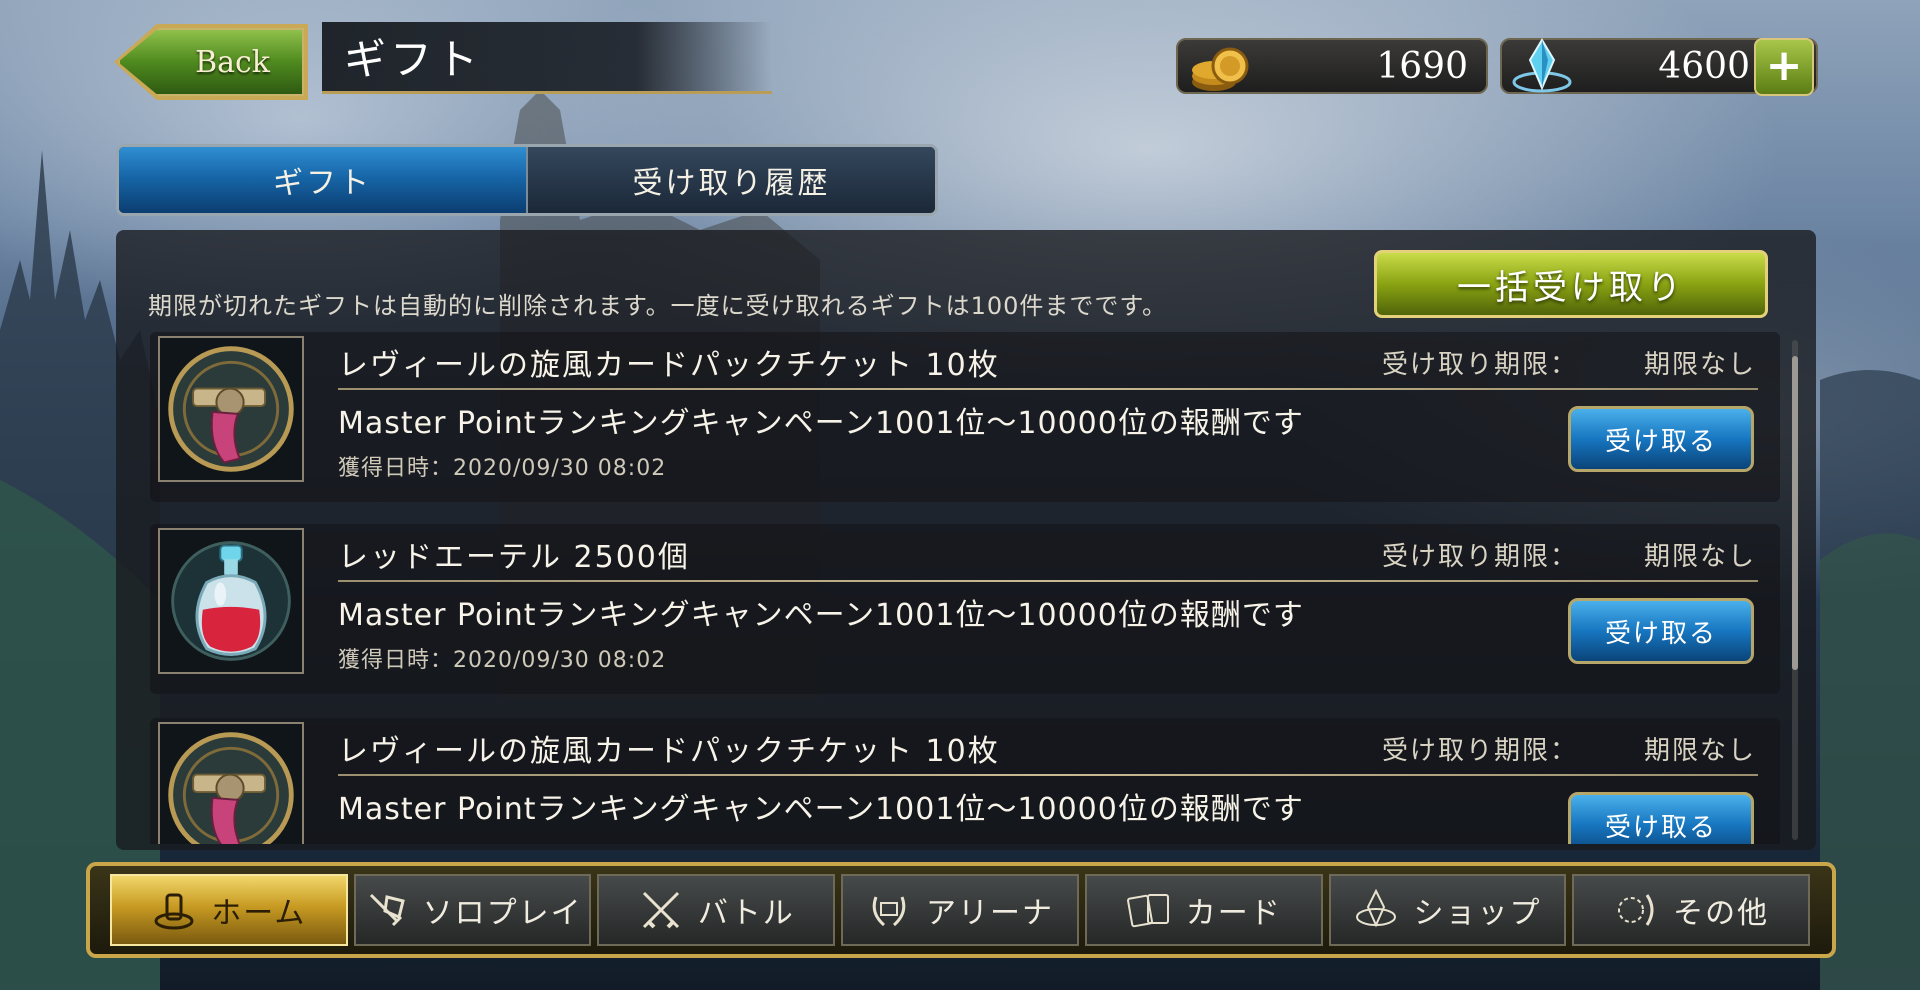 This screenshot has width=1920, height=990. What do you see at coordinates (502, 913) in the screenshot?
I see `nav-label: ソロプレイ` at bounding box center [502, 913].